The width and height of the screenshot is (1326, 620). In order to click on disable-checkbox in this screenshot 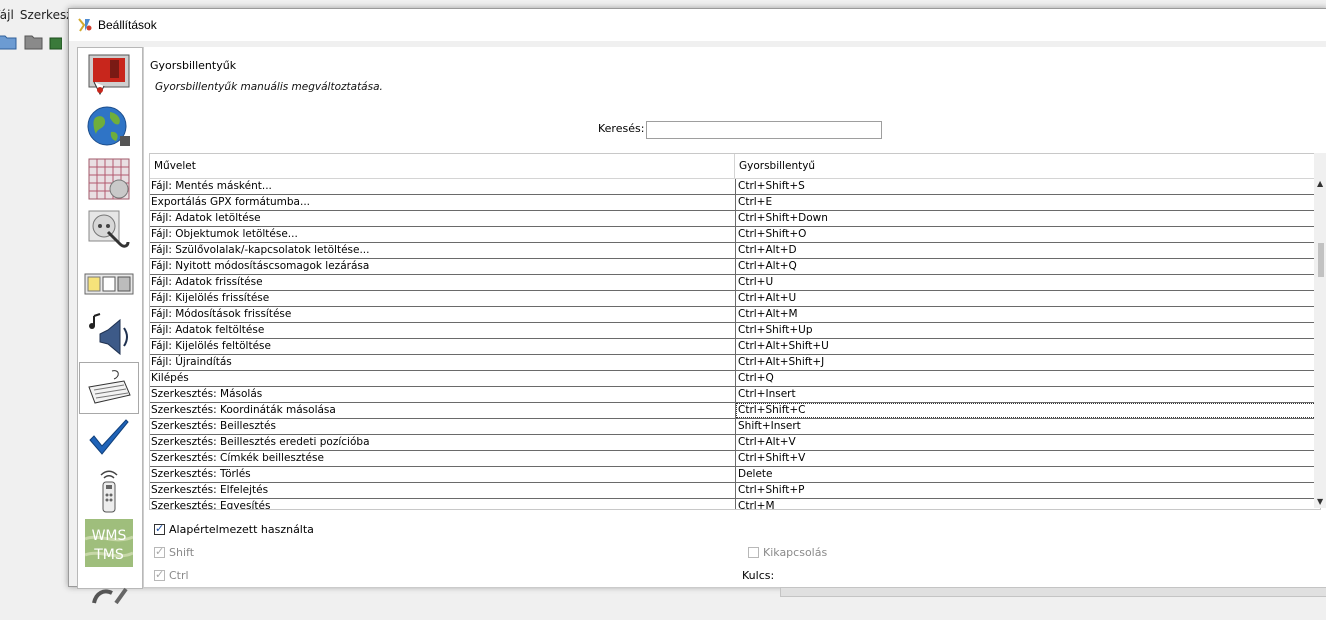, I will do `click(753, 552)`.